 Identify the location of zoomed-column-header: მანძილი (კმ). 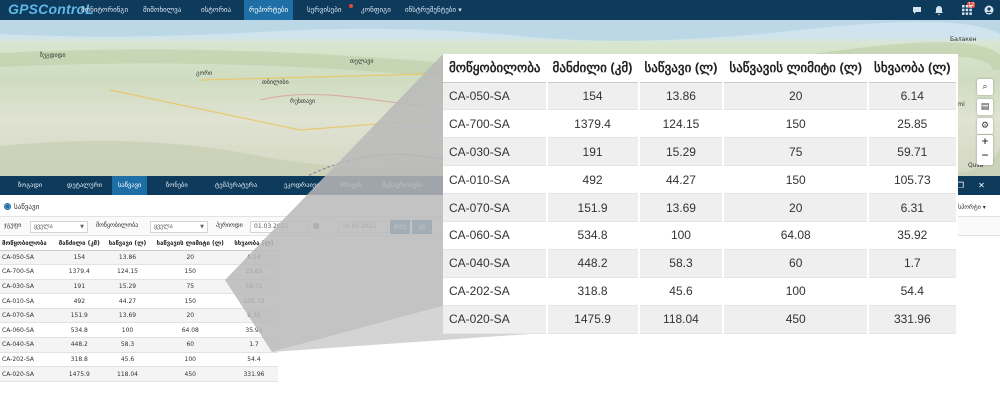
(592, 68).